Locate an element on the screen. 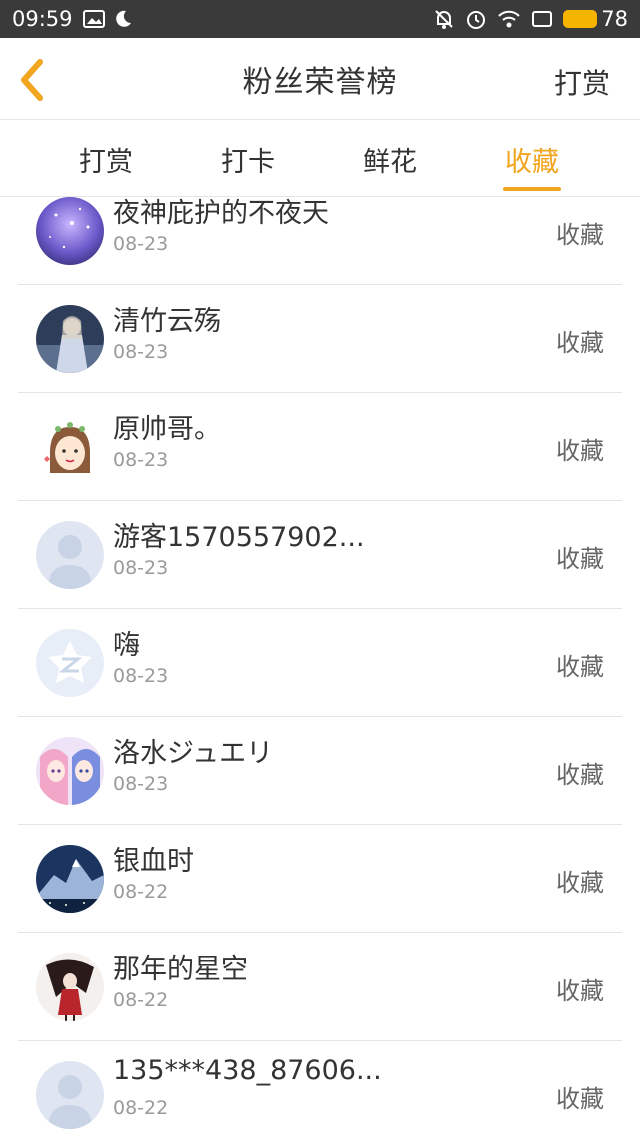 The image size is (640, 1138). anime-girl-night-avatar is located at coordinates (70, 339).